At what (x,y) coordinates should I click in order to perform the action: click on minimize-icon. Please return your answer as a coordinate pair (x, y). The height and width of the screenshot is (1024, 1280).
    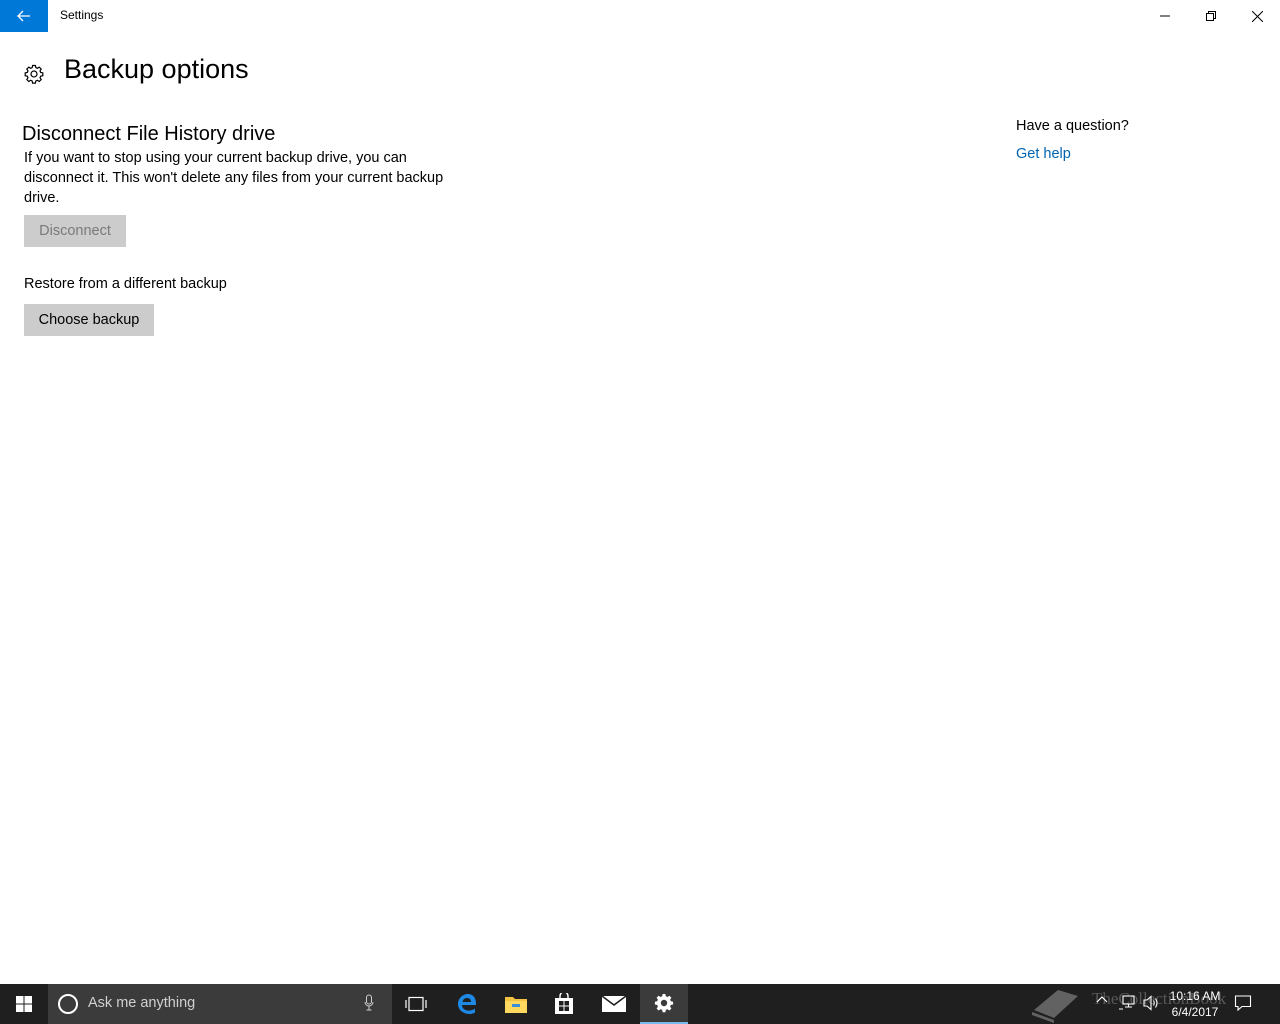
    Looking at the image, I should click on (1165, 16).